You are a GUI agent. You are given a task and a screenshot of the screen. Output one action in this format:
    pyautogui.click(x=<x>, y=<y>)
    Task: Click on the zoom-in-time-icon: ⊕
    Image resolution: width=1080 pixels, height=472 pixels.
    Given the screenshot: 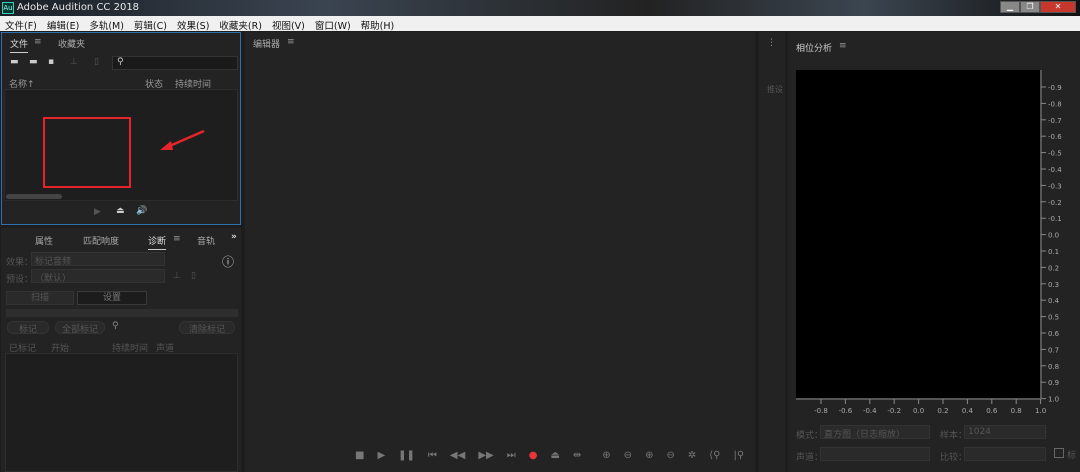 What is the action you would take?
    pyautogui.click(x=649, y=455)
    